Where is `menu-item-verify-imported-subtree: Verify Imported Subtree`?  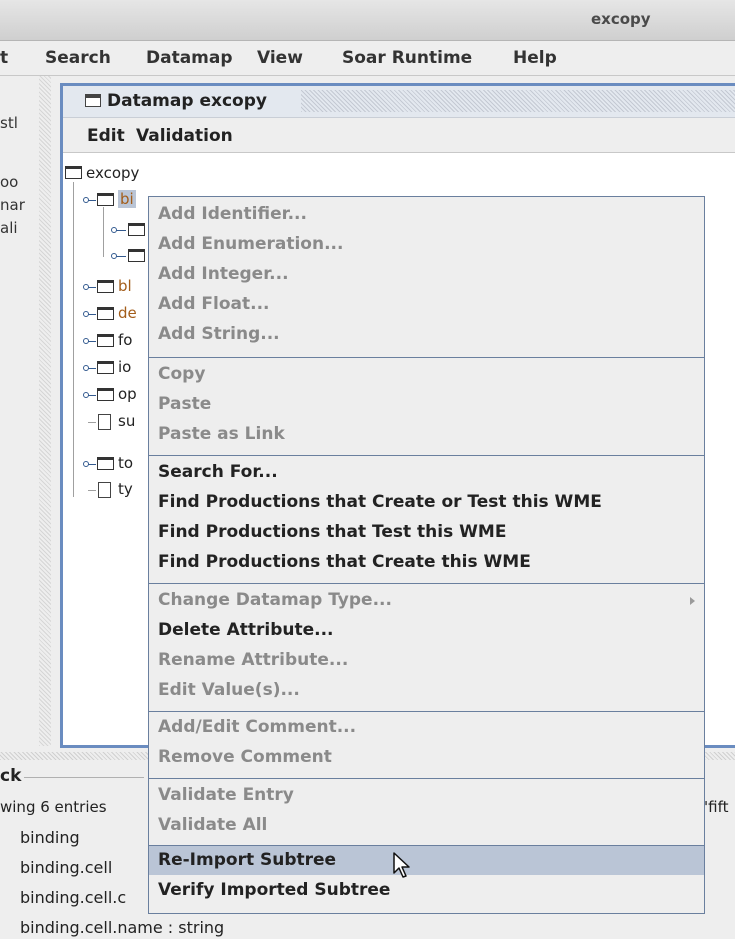
menu-item-verify-imported-subtree: Verify Imported Subtree is located at coordinates (274, 890).